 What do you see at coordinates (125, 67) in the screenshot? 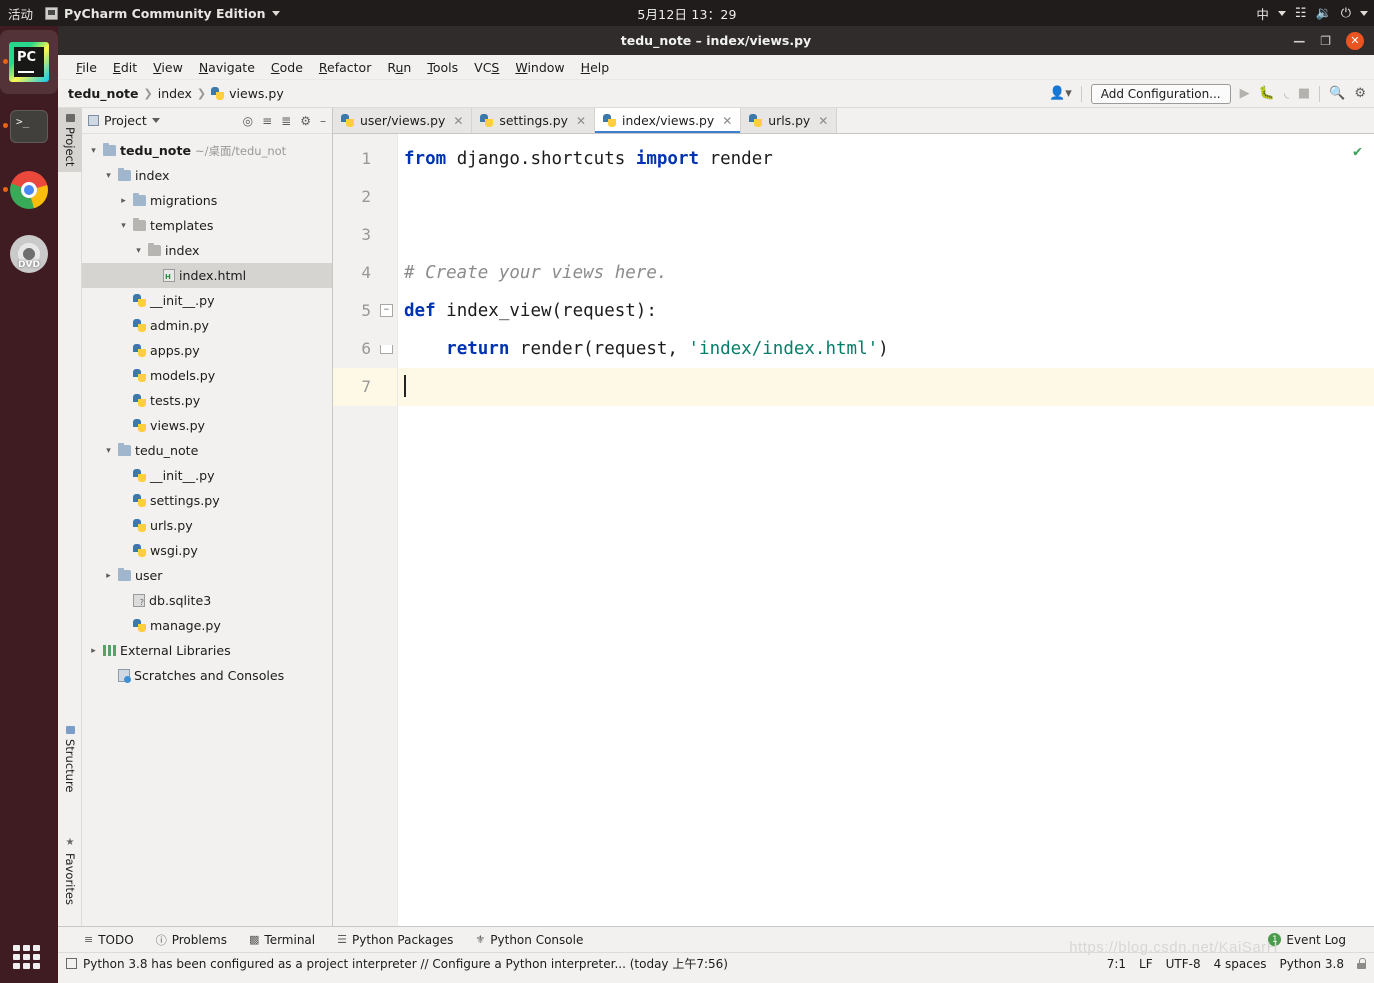
I see `menu-edit: Edit` at bounding box center [125, 67].